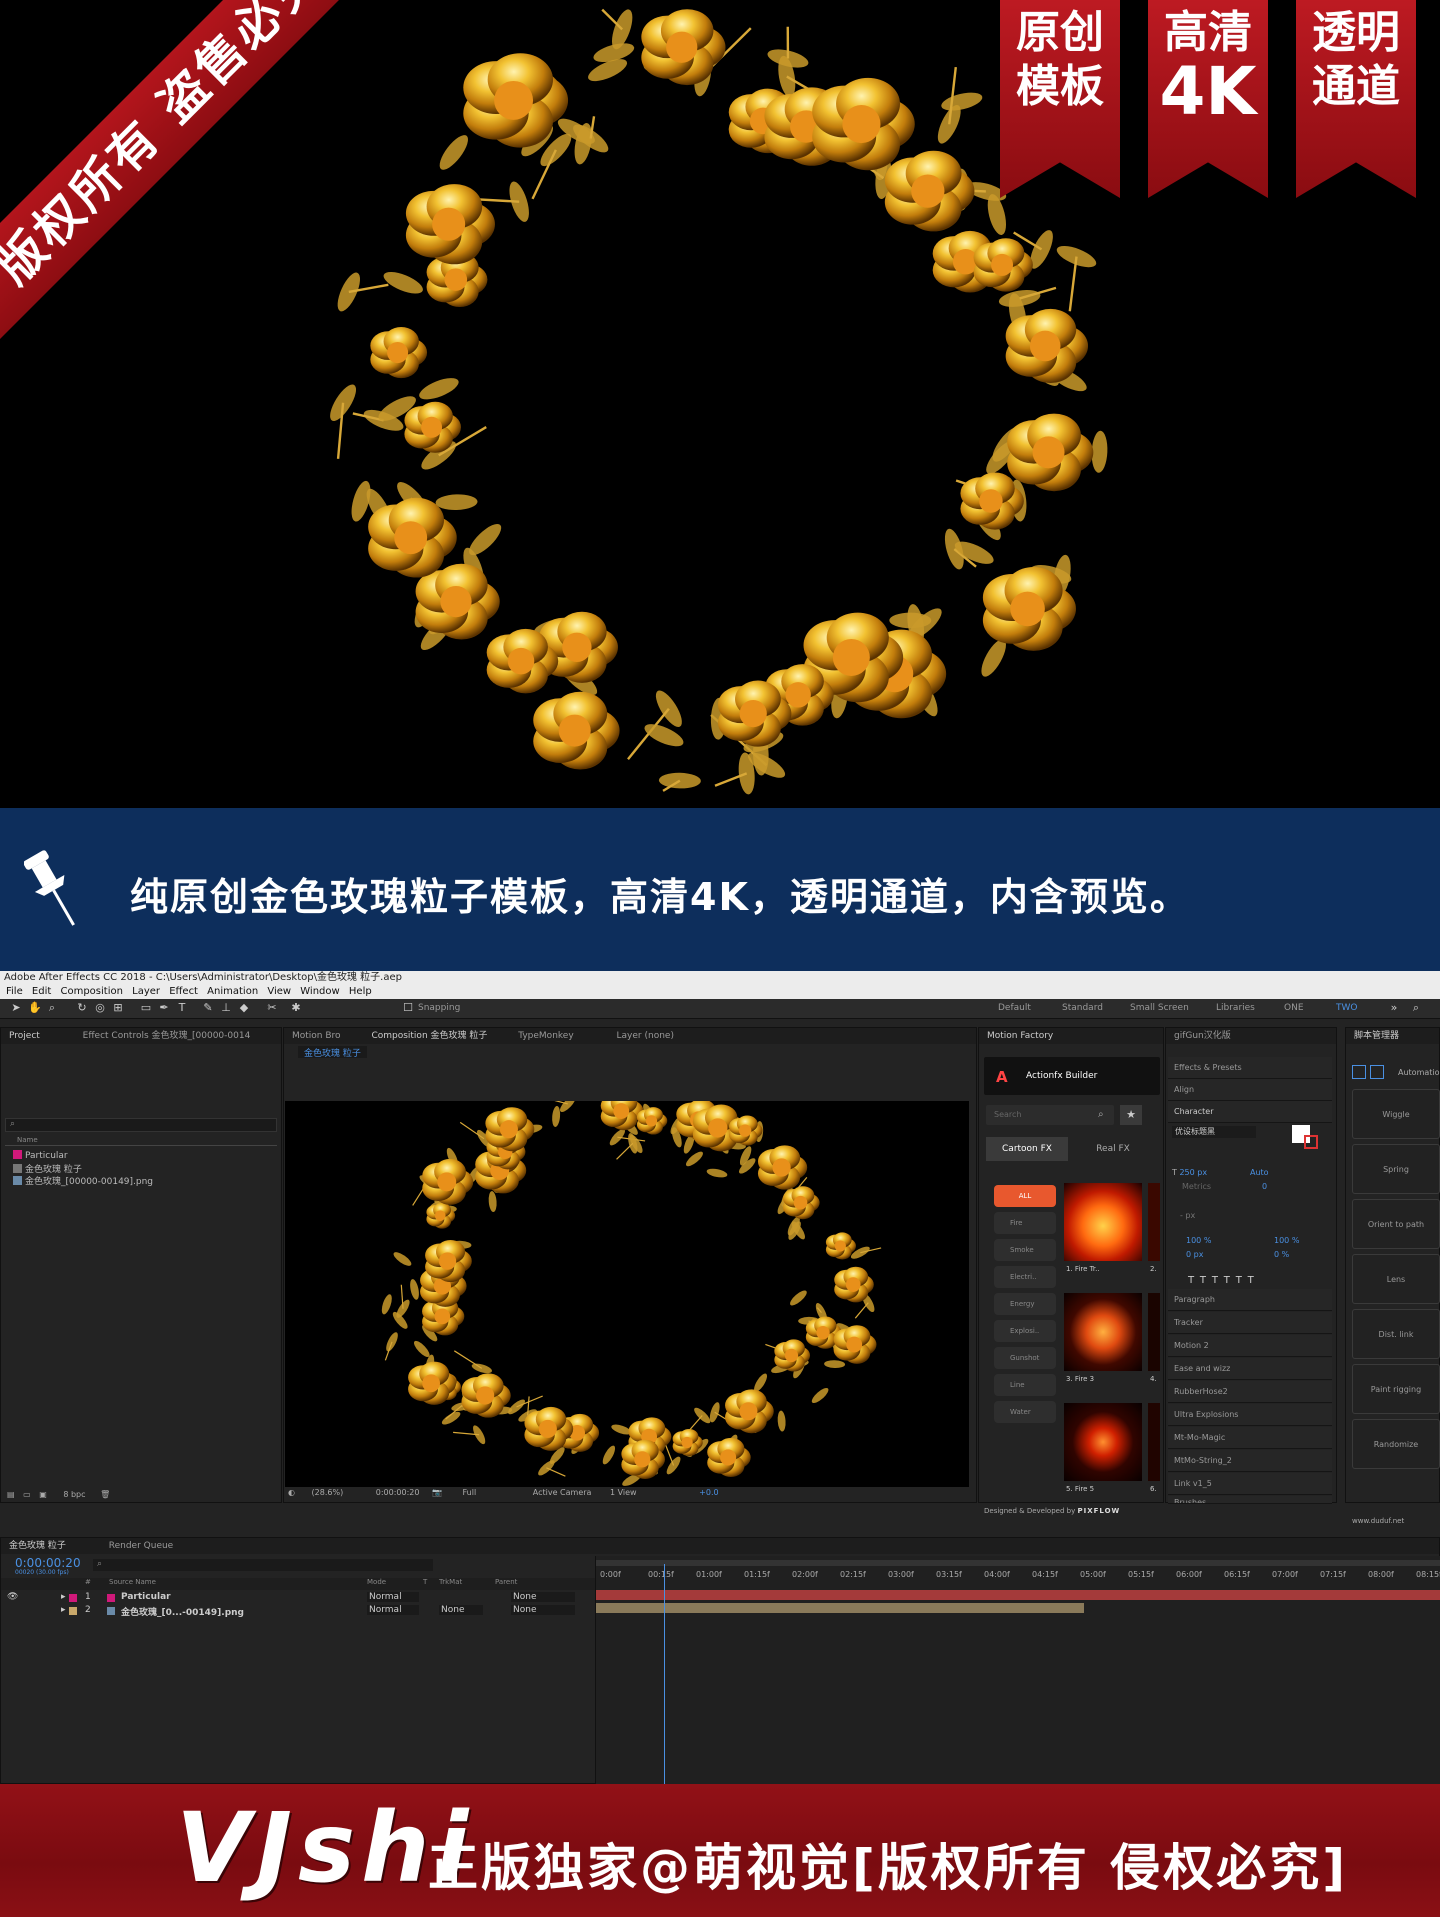 The image size is (1440, 1917). I want to click on category-smoke: Smoke, so click(1025, 1250).